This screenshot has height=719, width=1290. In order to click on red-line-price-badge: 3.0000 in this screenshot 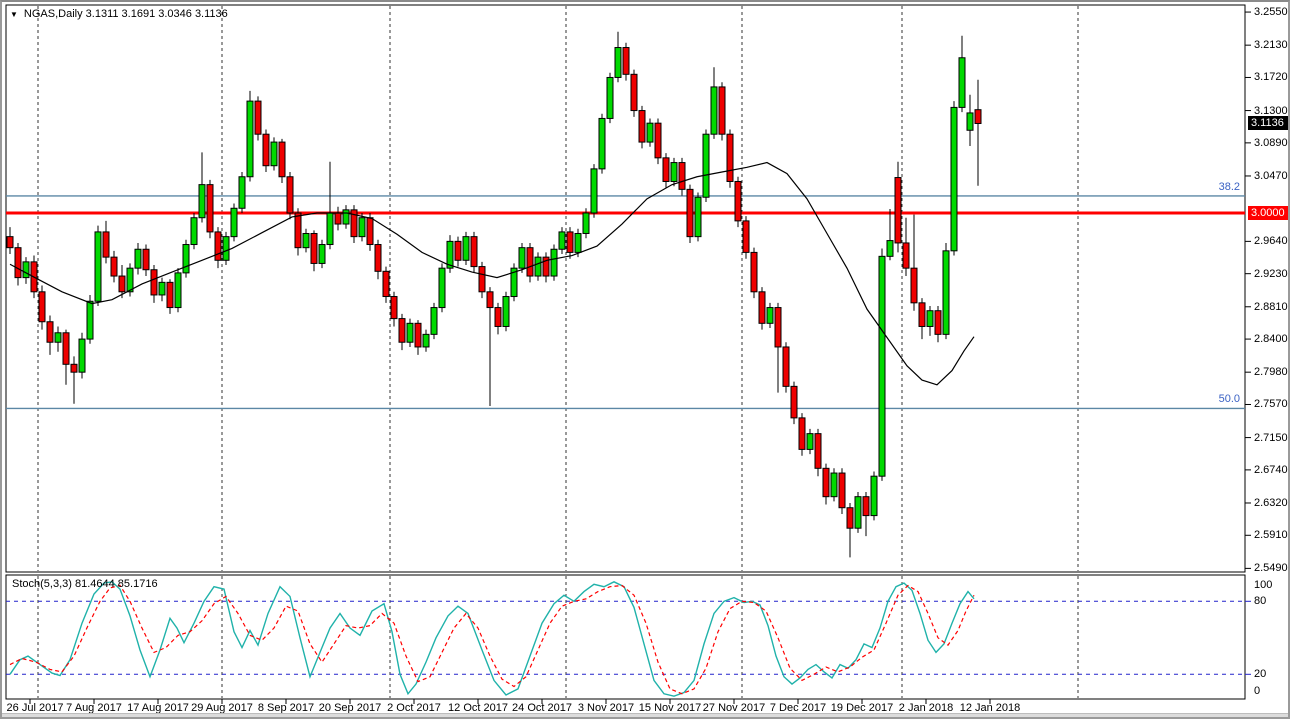, I will do `click(1268, 213)`.